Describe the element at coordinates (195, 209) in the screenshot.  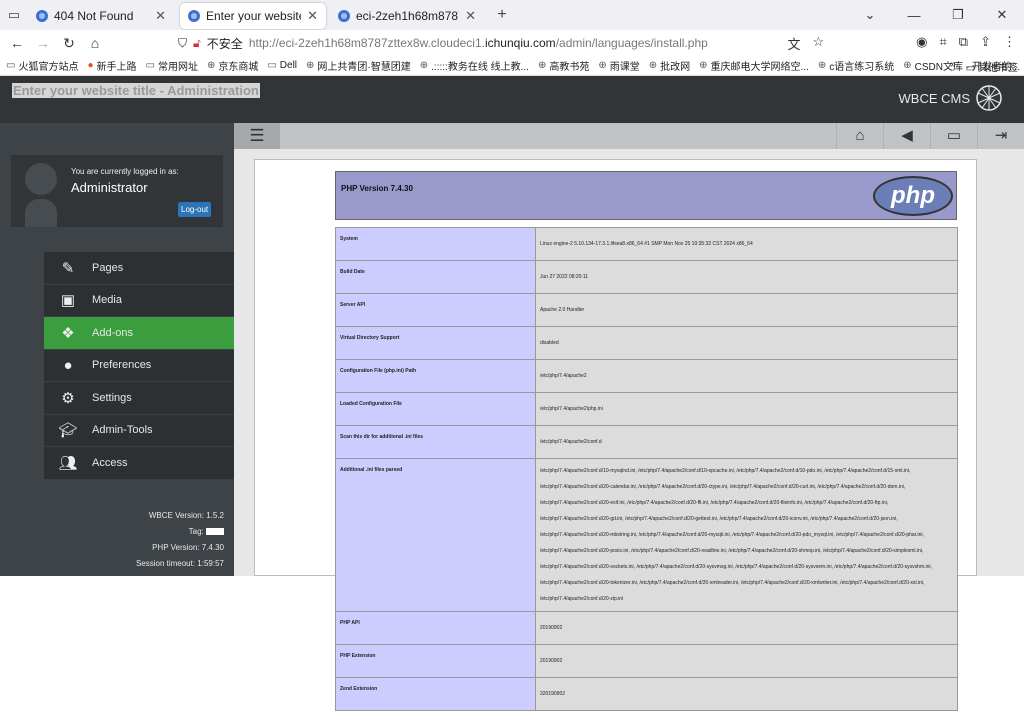
I see `logout-button: Log-out` at that location.